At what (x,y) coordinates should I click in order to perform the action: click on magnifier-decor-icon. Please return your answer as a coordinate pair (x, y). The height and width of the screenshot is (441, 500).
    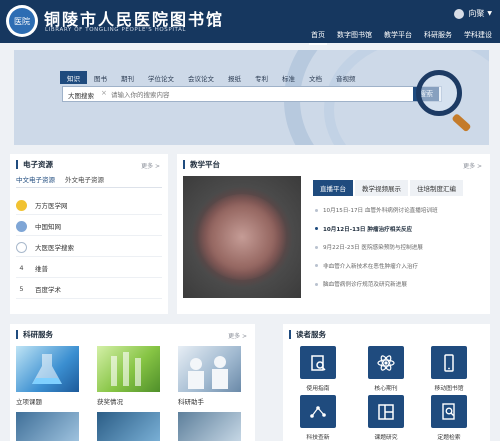
    Looking at the image, I should click on (439, 93).